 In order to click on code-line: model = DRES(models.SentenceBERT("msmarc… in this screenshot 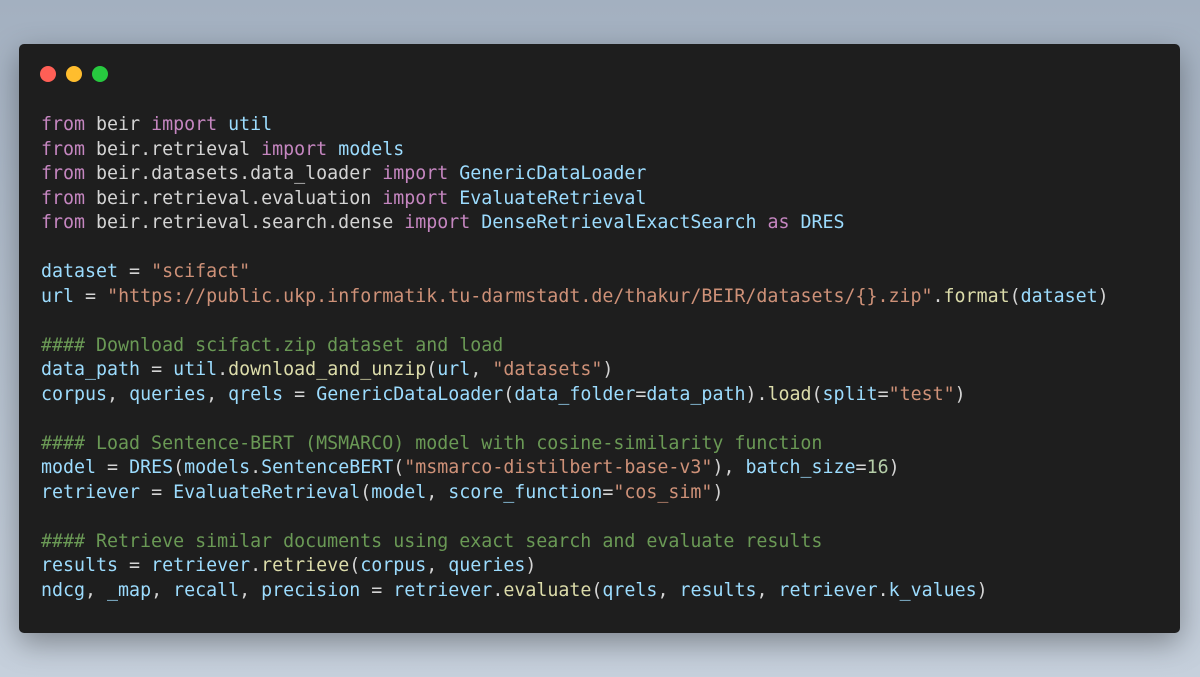, I will do `click(575, 468)`.